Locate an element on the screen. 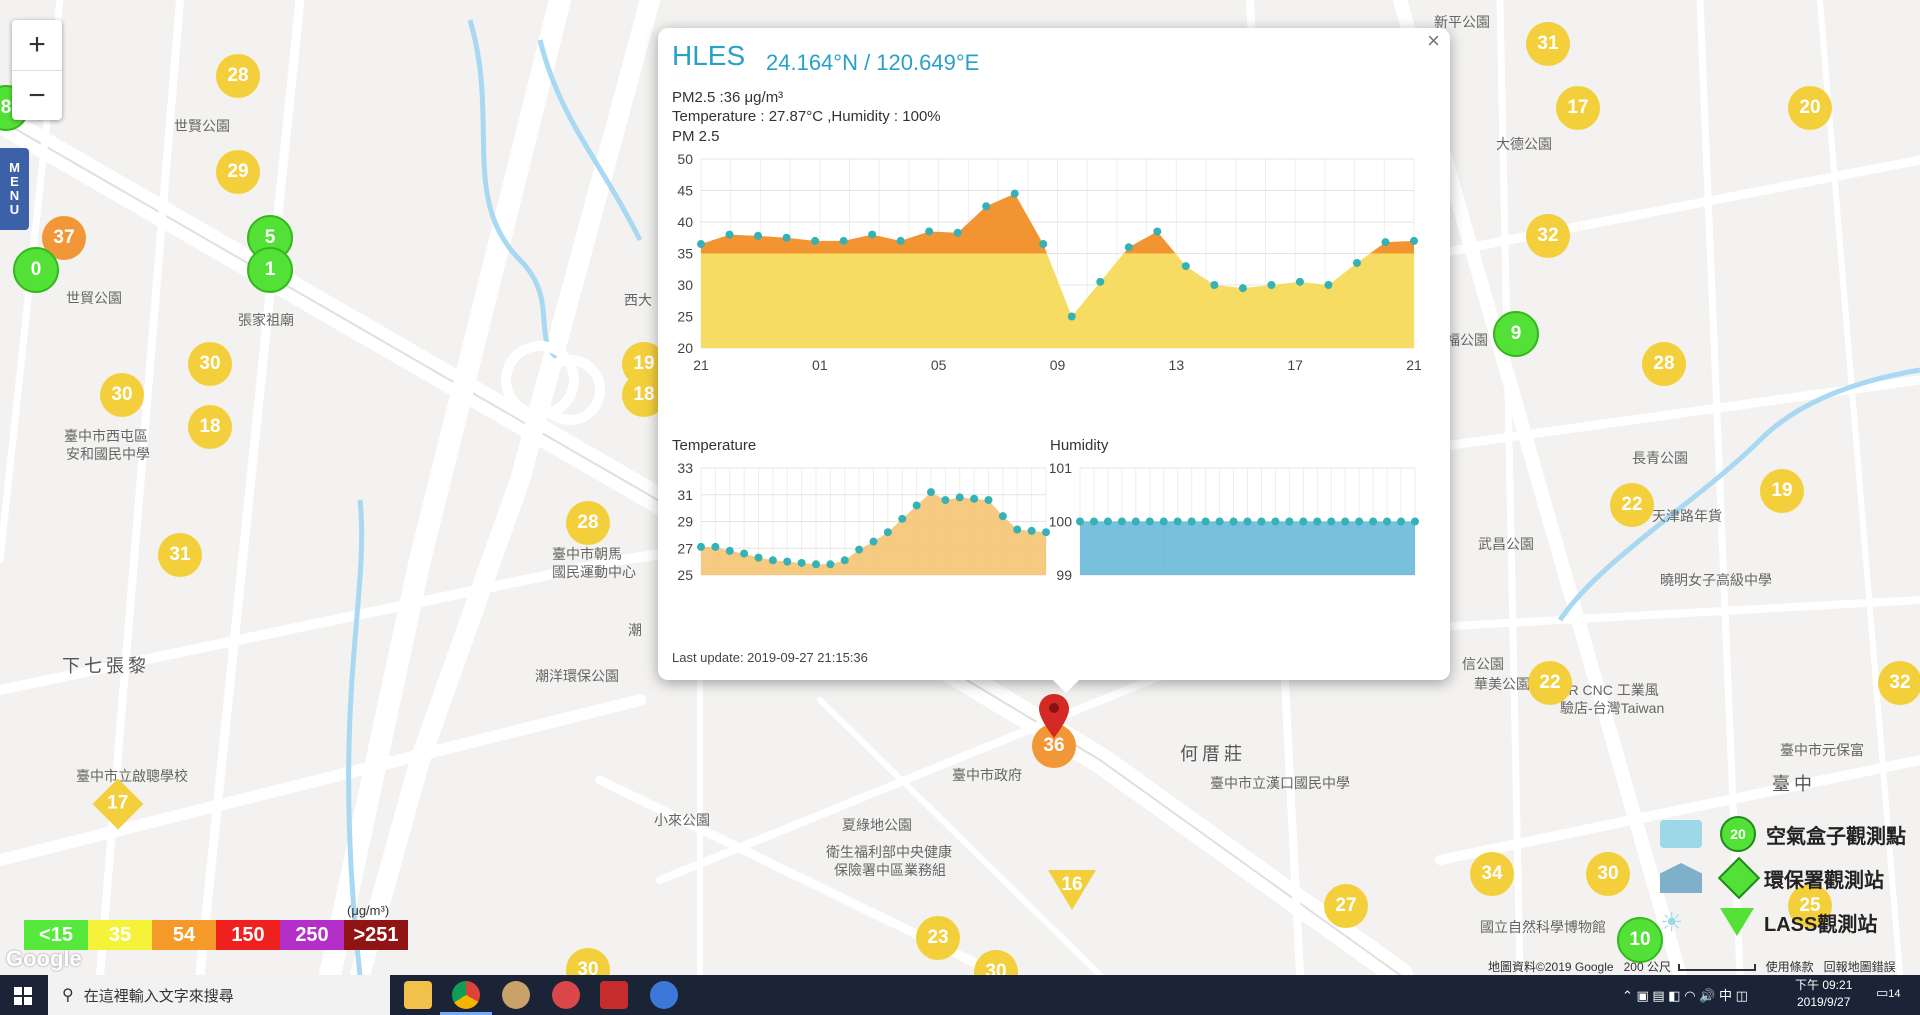 The width and height of the screenshot is (1920, 1015). report-error-link: 回報地圖錯誤 is located at coordinates (1860, 967).